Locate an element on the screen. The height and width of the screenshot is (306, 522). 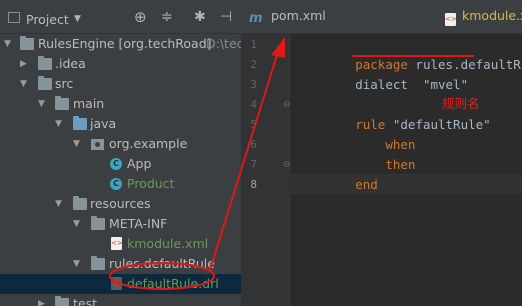
code-line: when is located at coordinates (355, 133).